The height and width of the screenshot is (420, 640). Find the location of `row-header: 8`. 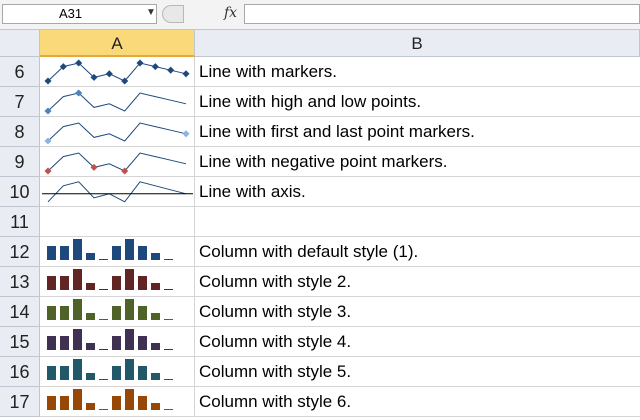

row-header: 8 is located at coordinates (20, 132).